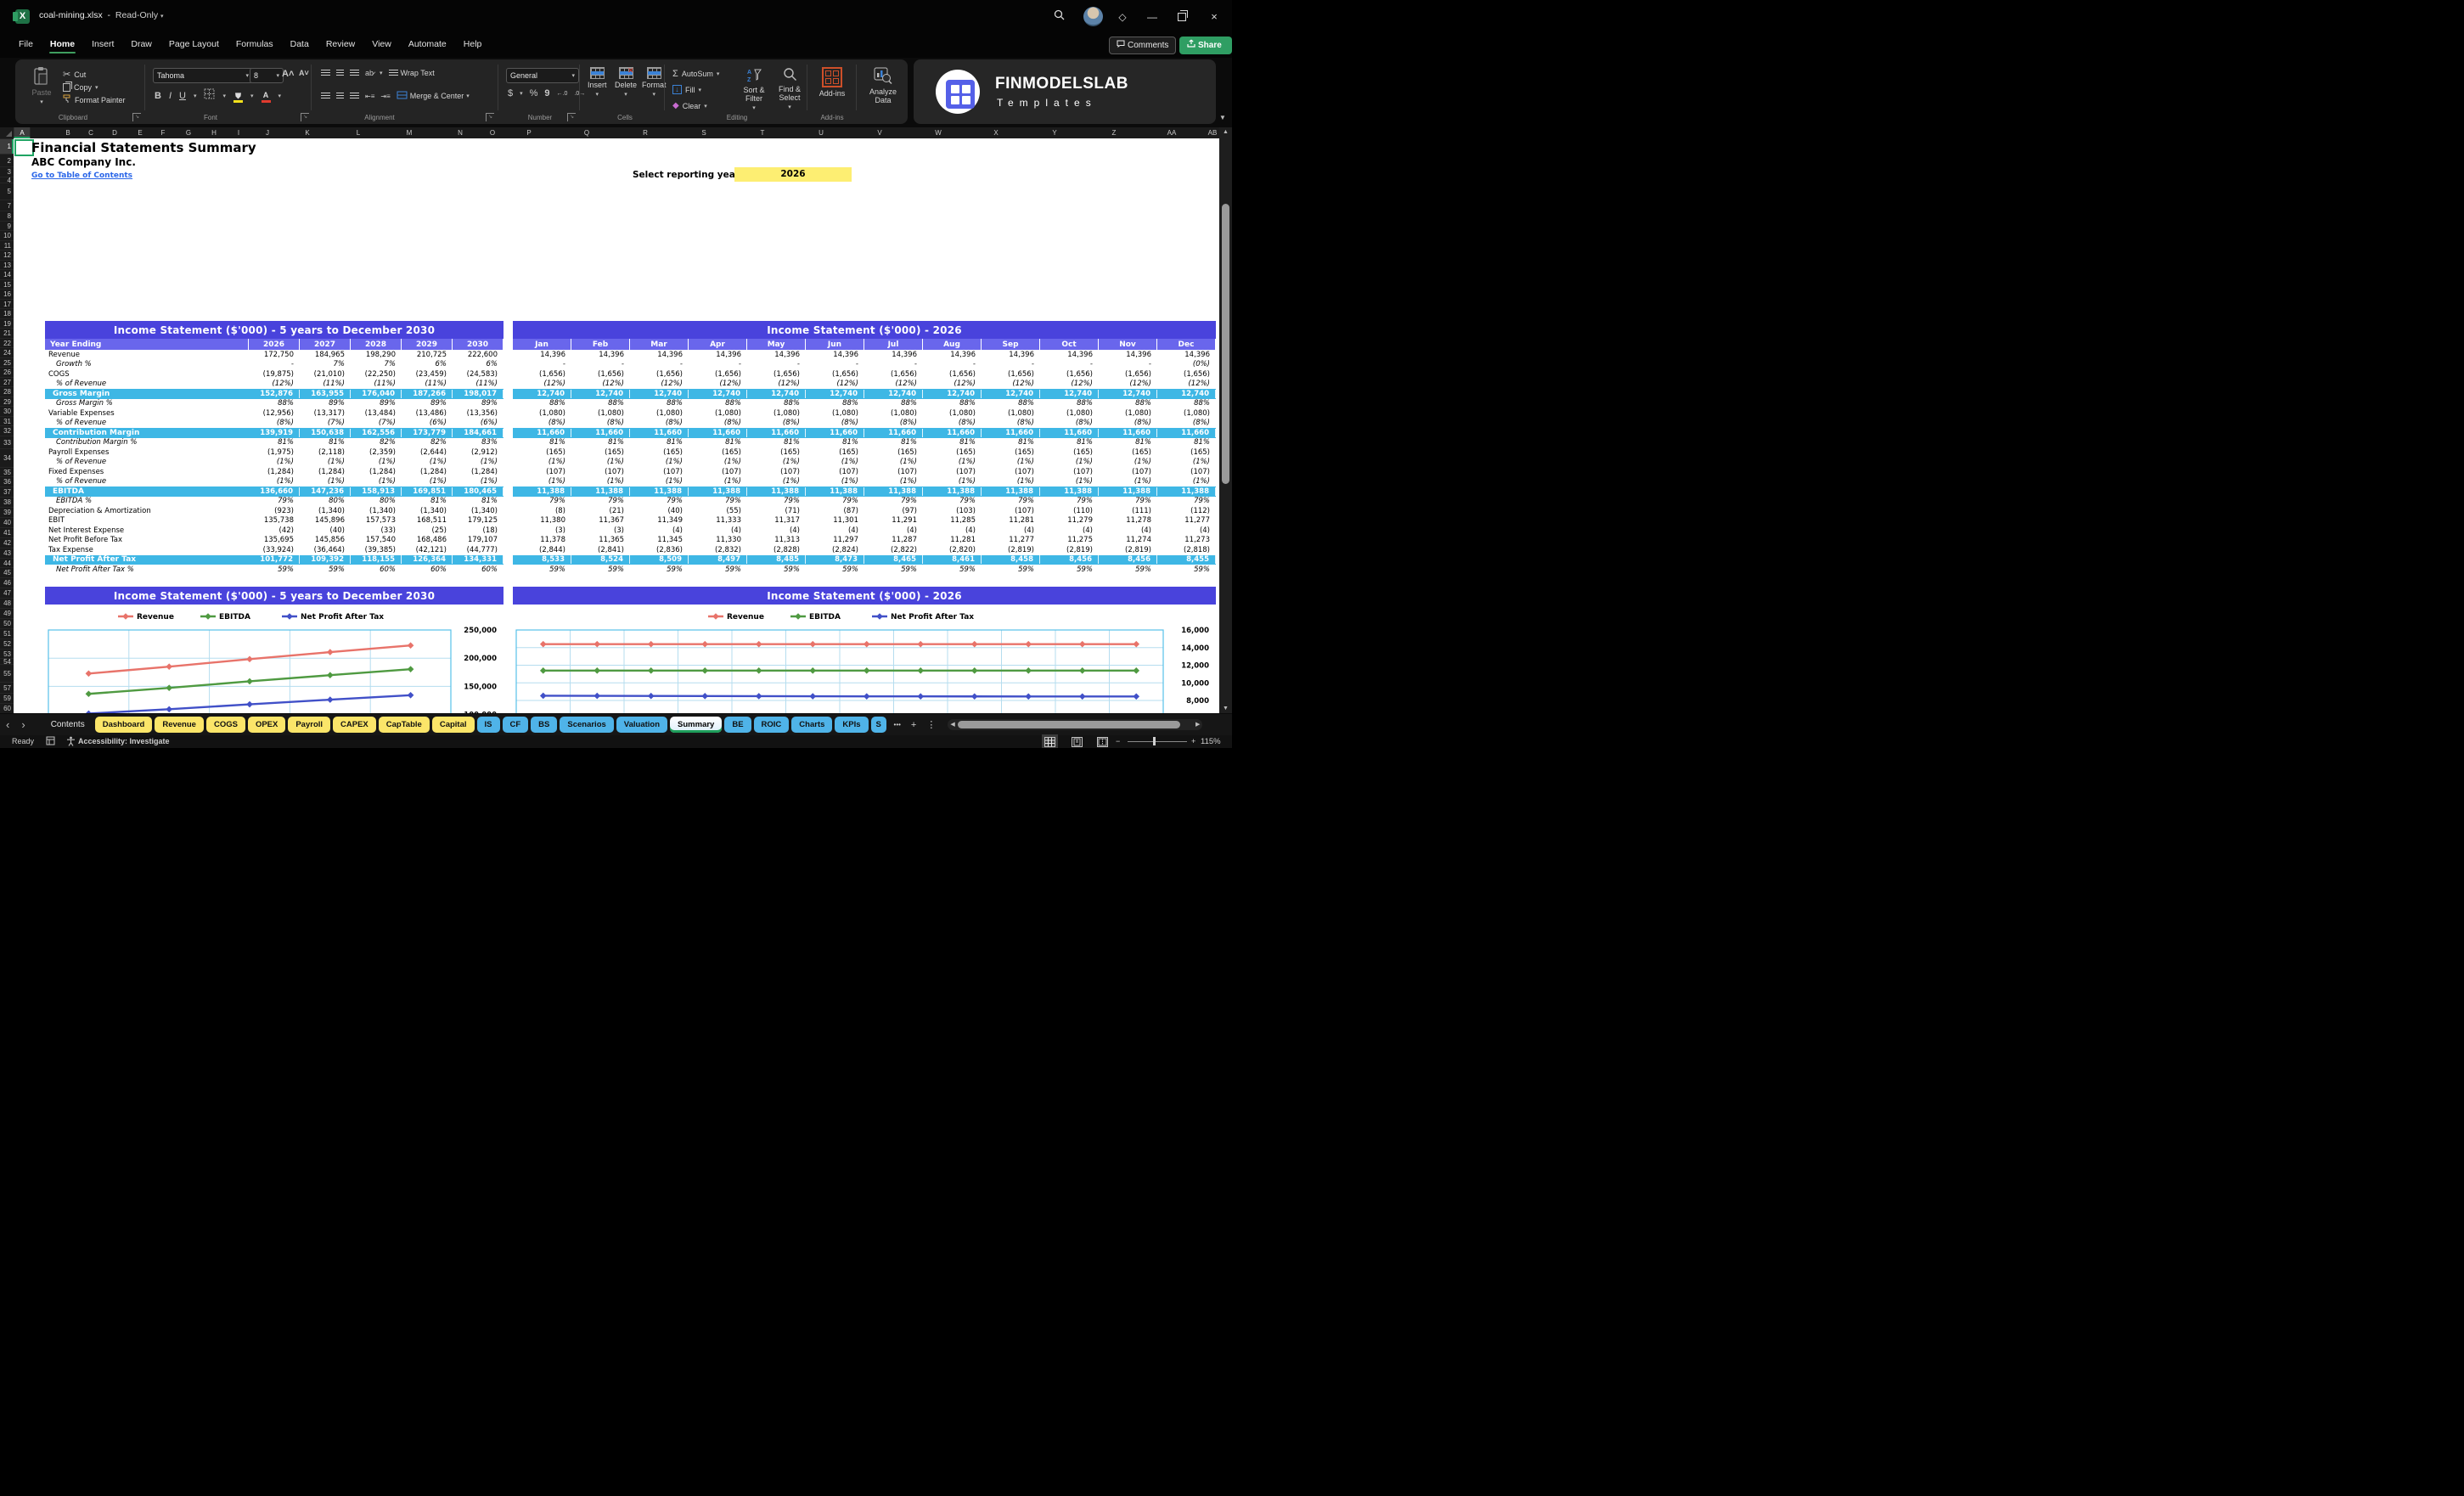 The height and width of the screenshot is (1496, 2464). What do you see at coordinates (266, 725) in the screenshot?
I see `sheet-tab-opex: OPEX` at bounding box center [266, 725].